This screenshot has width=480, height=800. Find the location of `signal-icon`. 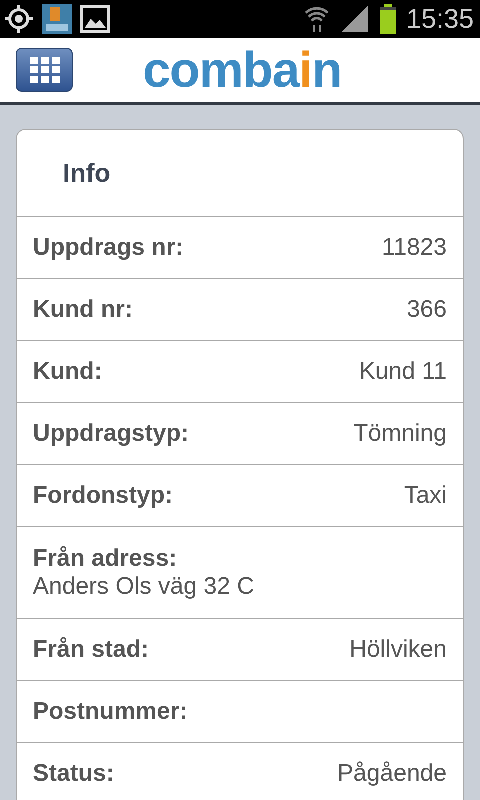

signal-icon is located at coordinates (355, 19).